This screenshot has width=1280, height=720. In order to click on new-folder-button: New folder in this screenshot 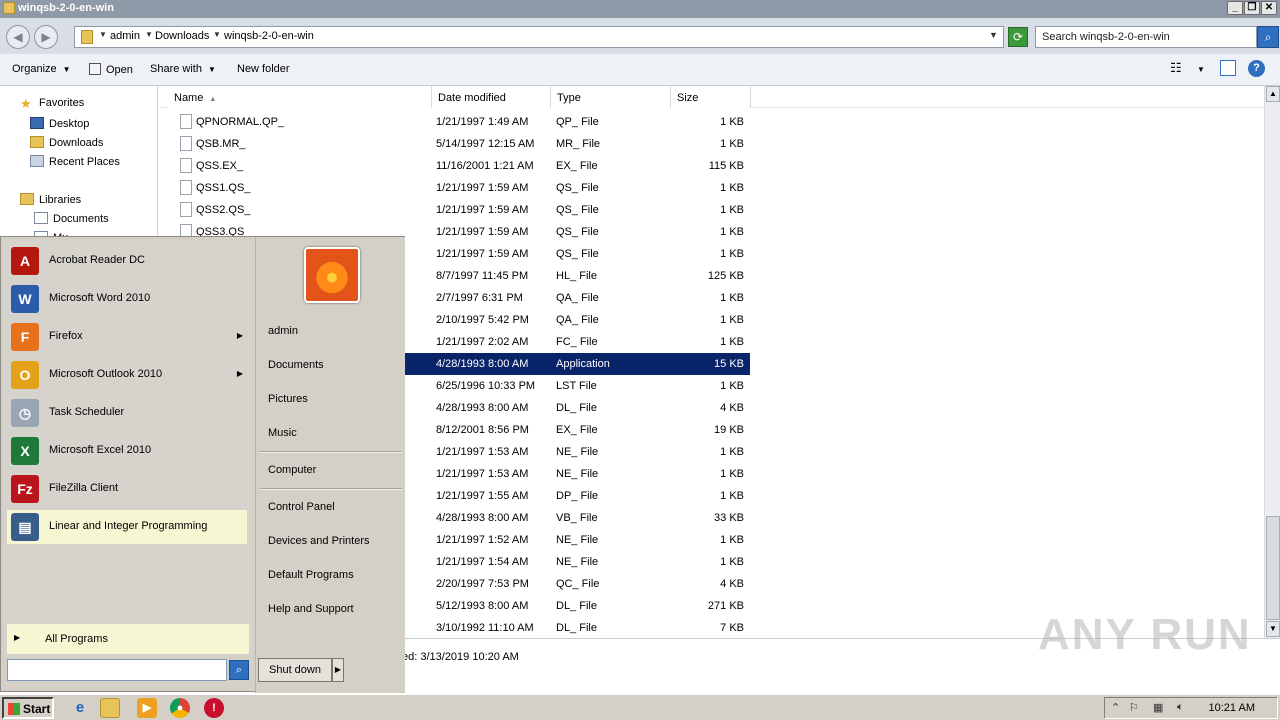, I will do `click(263, 69)`.